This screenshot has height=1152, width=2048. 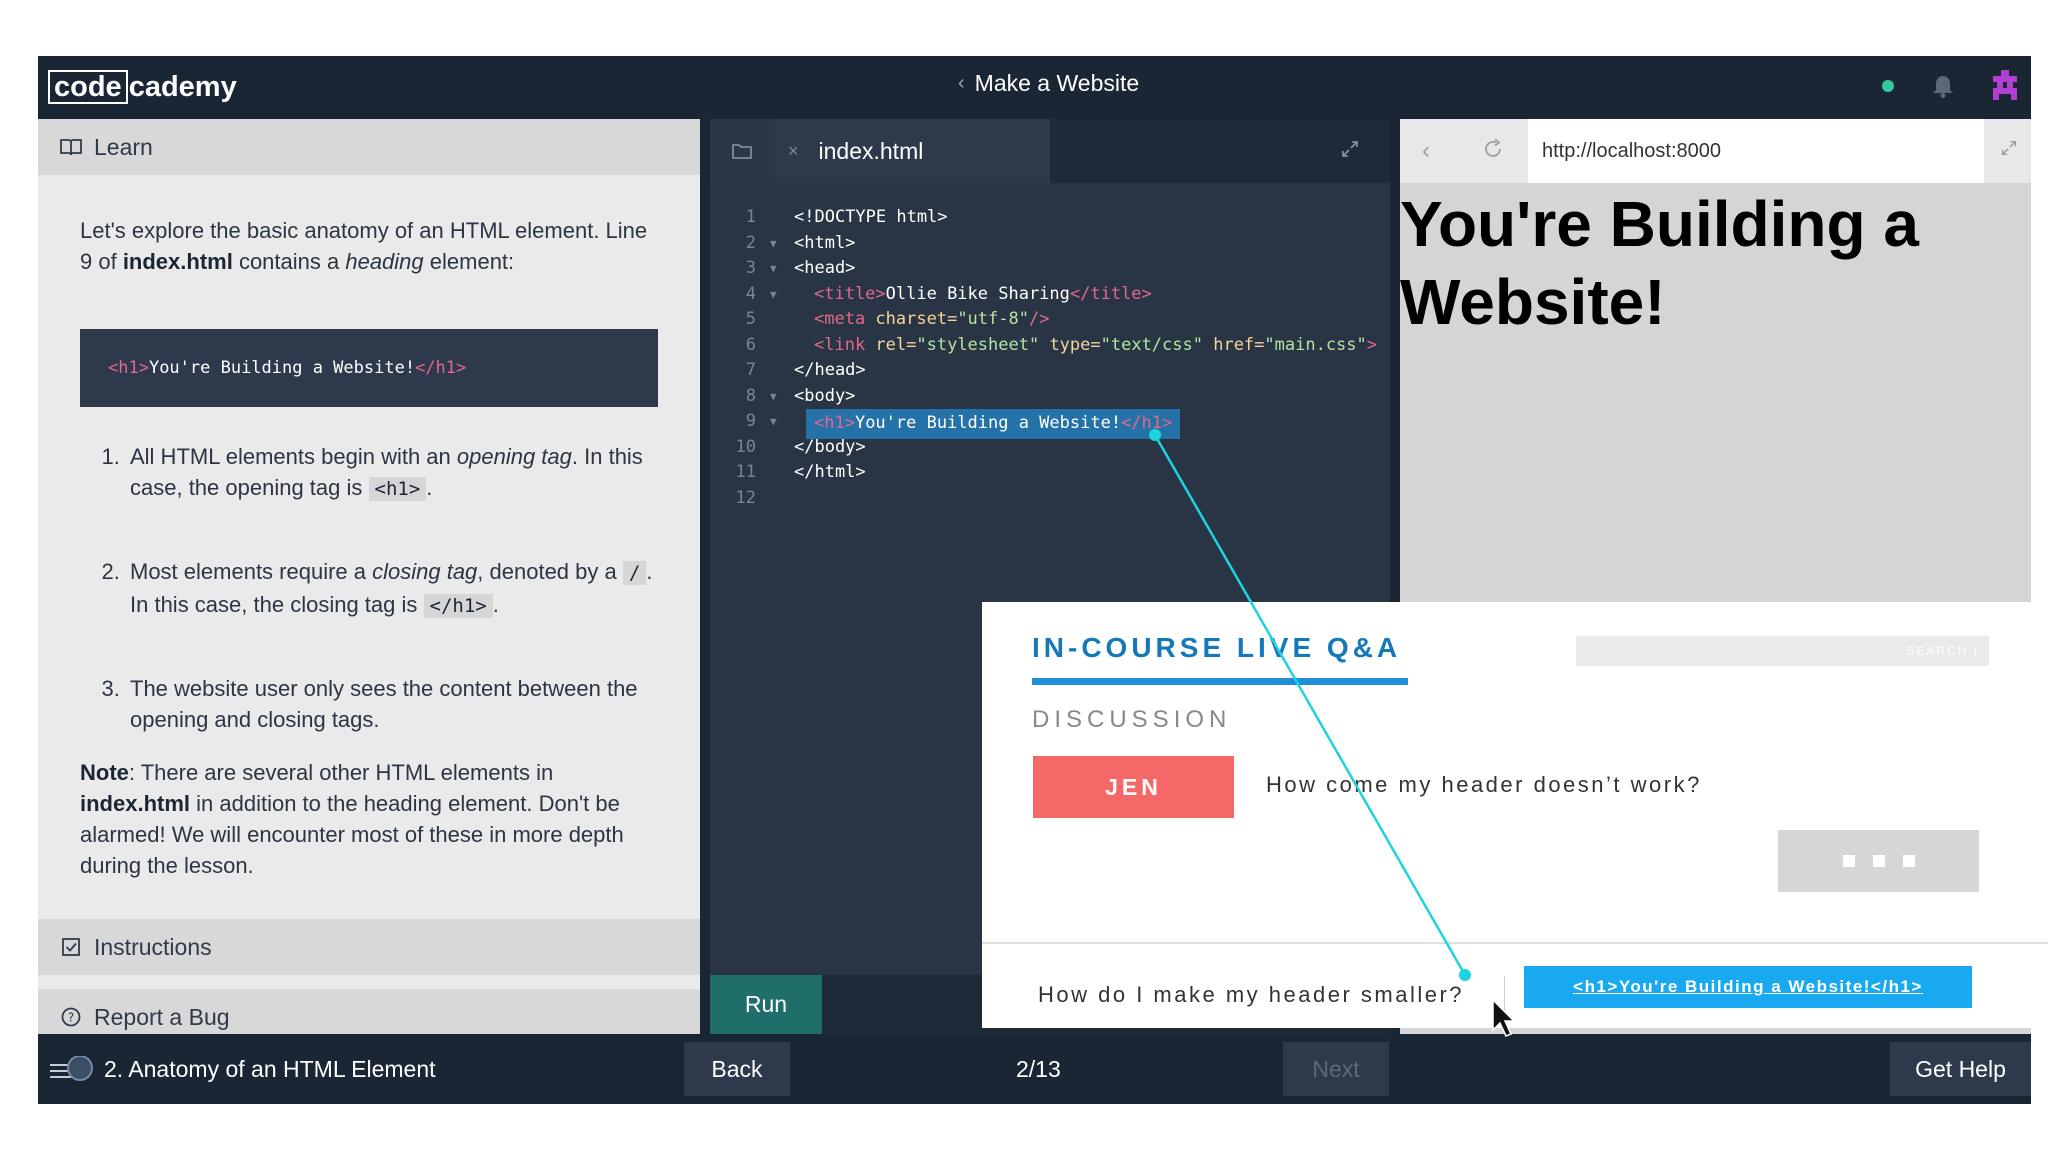 I want to click on discussion-label: DISCUSSION, so click(x=1132, y=719).